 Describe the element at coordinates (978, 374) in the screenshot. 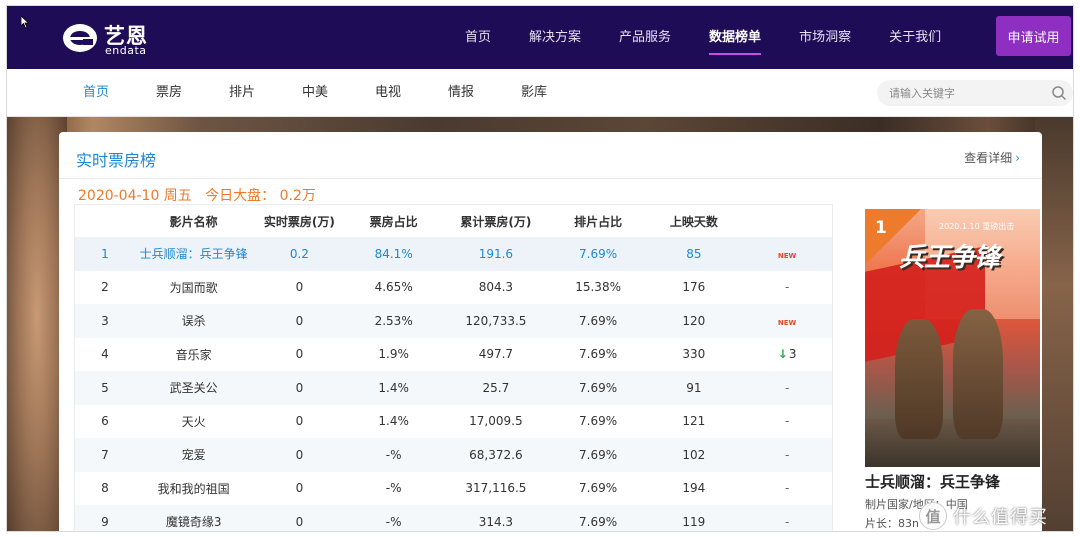

I see `soldier-figure` at that location.